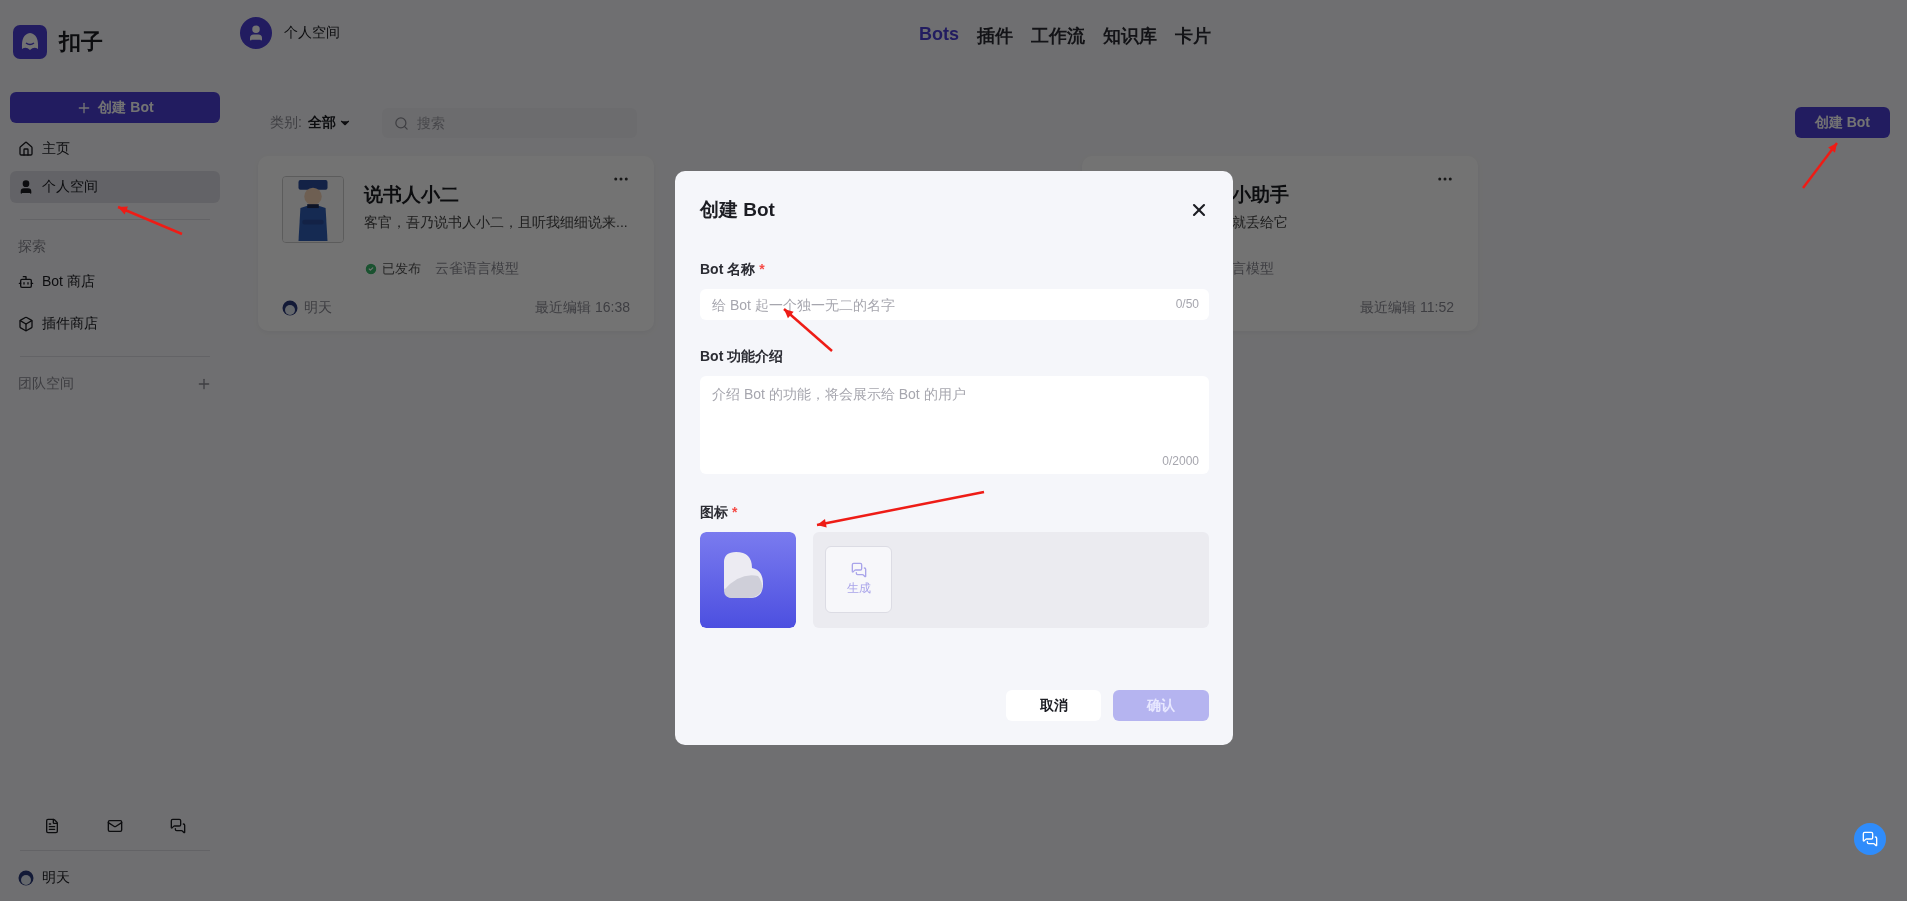 This screenshot has height=901, width=1907. What do you see at coordinates (1058, 36) in the screenshot?
I see `tab: 工作流` at bounding box center [1058, 36].